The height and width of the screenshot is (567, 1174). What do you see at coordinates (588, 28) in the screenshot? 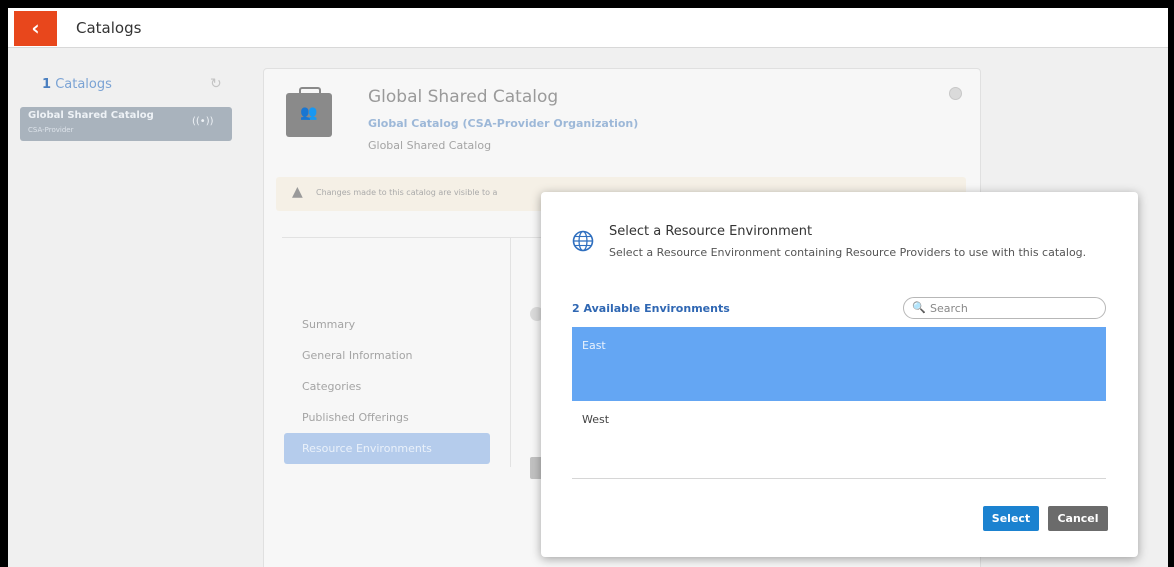
I see `top-bar: ‹ Catalogs` at bounding box center [588, 28].